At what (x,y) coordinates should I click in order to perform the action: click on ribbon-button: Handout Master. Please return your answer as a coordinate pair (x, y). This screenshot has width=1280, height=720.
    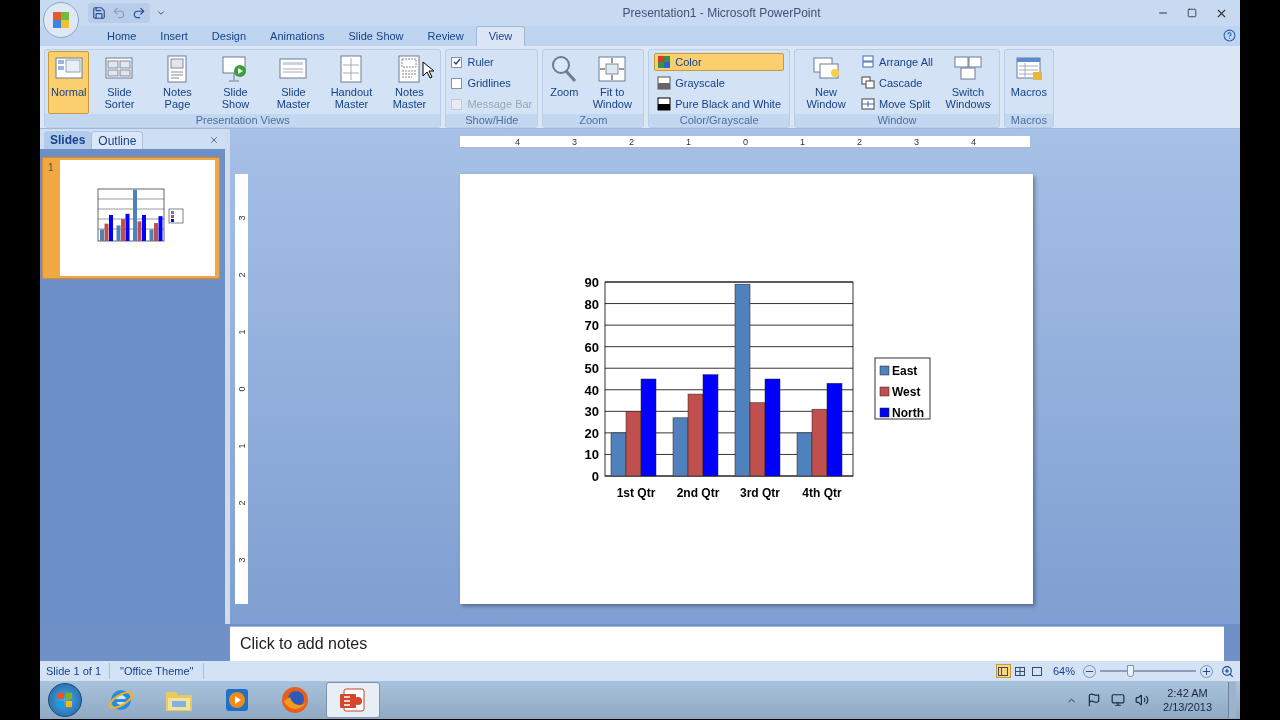
    Looking at the image, I should click on (351, 82).